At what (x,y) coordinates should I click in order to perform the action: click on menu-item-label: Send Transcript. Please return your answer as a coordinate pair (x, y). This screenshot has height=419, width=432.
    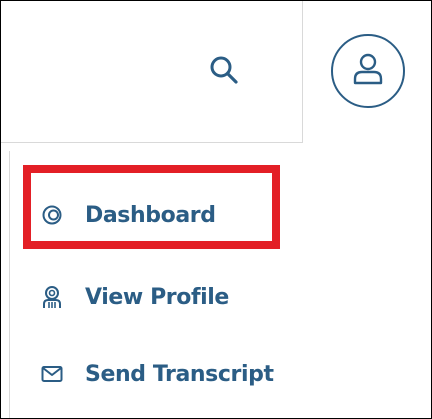
    Looking at the image, I should click on (179, 374).